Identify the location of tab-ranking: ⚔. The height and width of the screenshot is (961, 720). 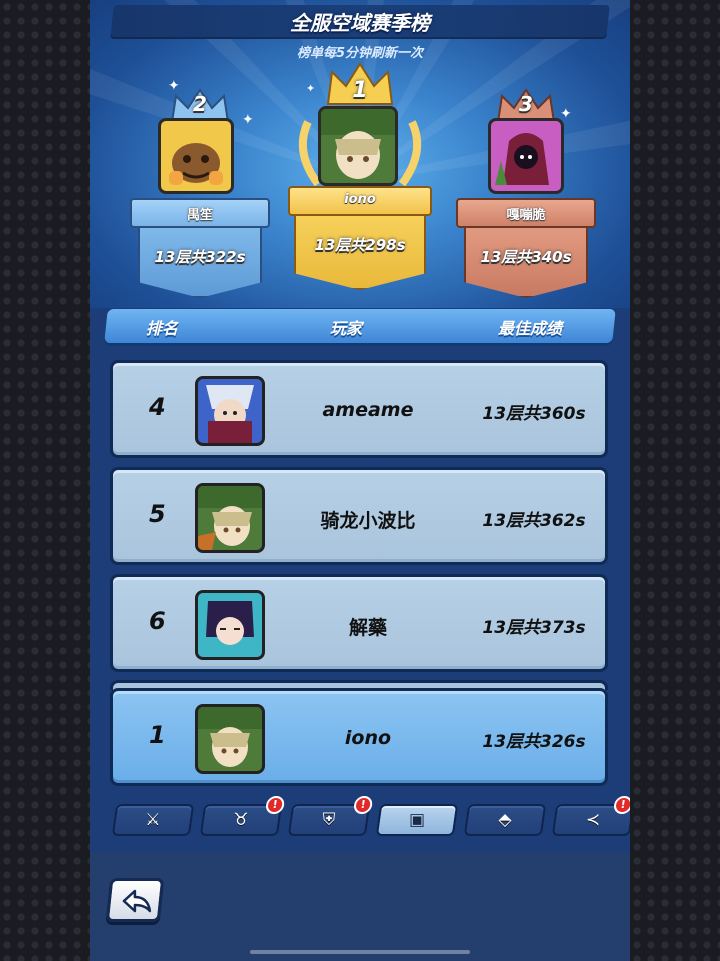
(153, 820).